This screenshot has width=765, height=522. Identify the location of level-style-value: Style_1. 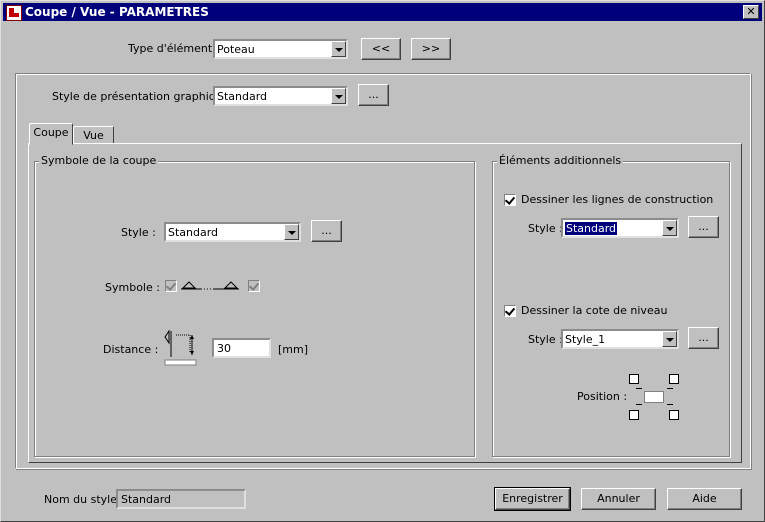
(585, 339).